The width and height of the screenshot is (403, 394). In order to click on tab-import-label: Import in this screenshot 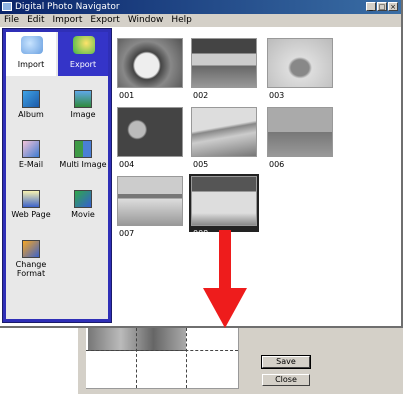, I will do `click(31, 64)`.